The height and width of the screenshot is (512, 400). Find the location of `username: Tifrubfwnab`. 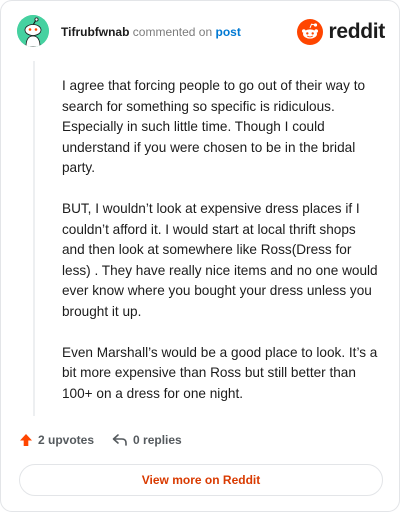

username: Tifrubfwnab is located at coordinates (95, 32).